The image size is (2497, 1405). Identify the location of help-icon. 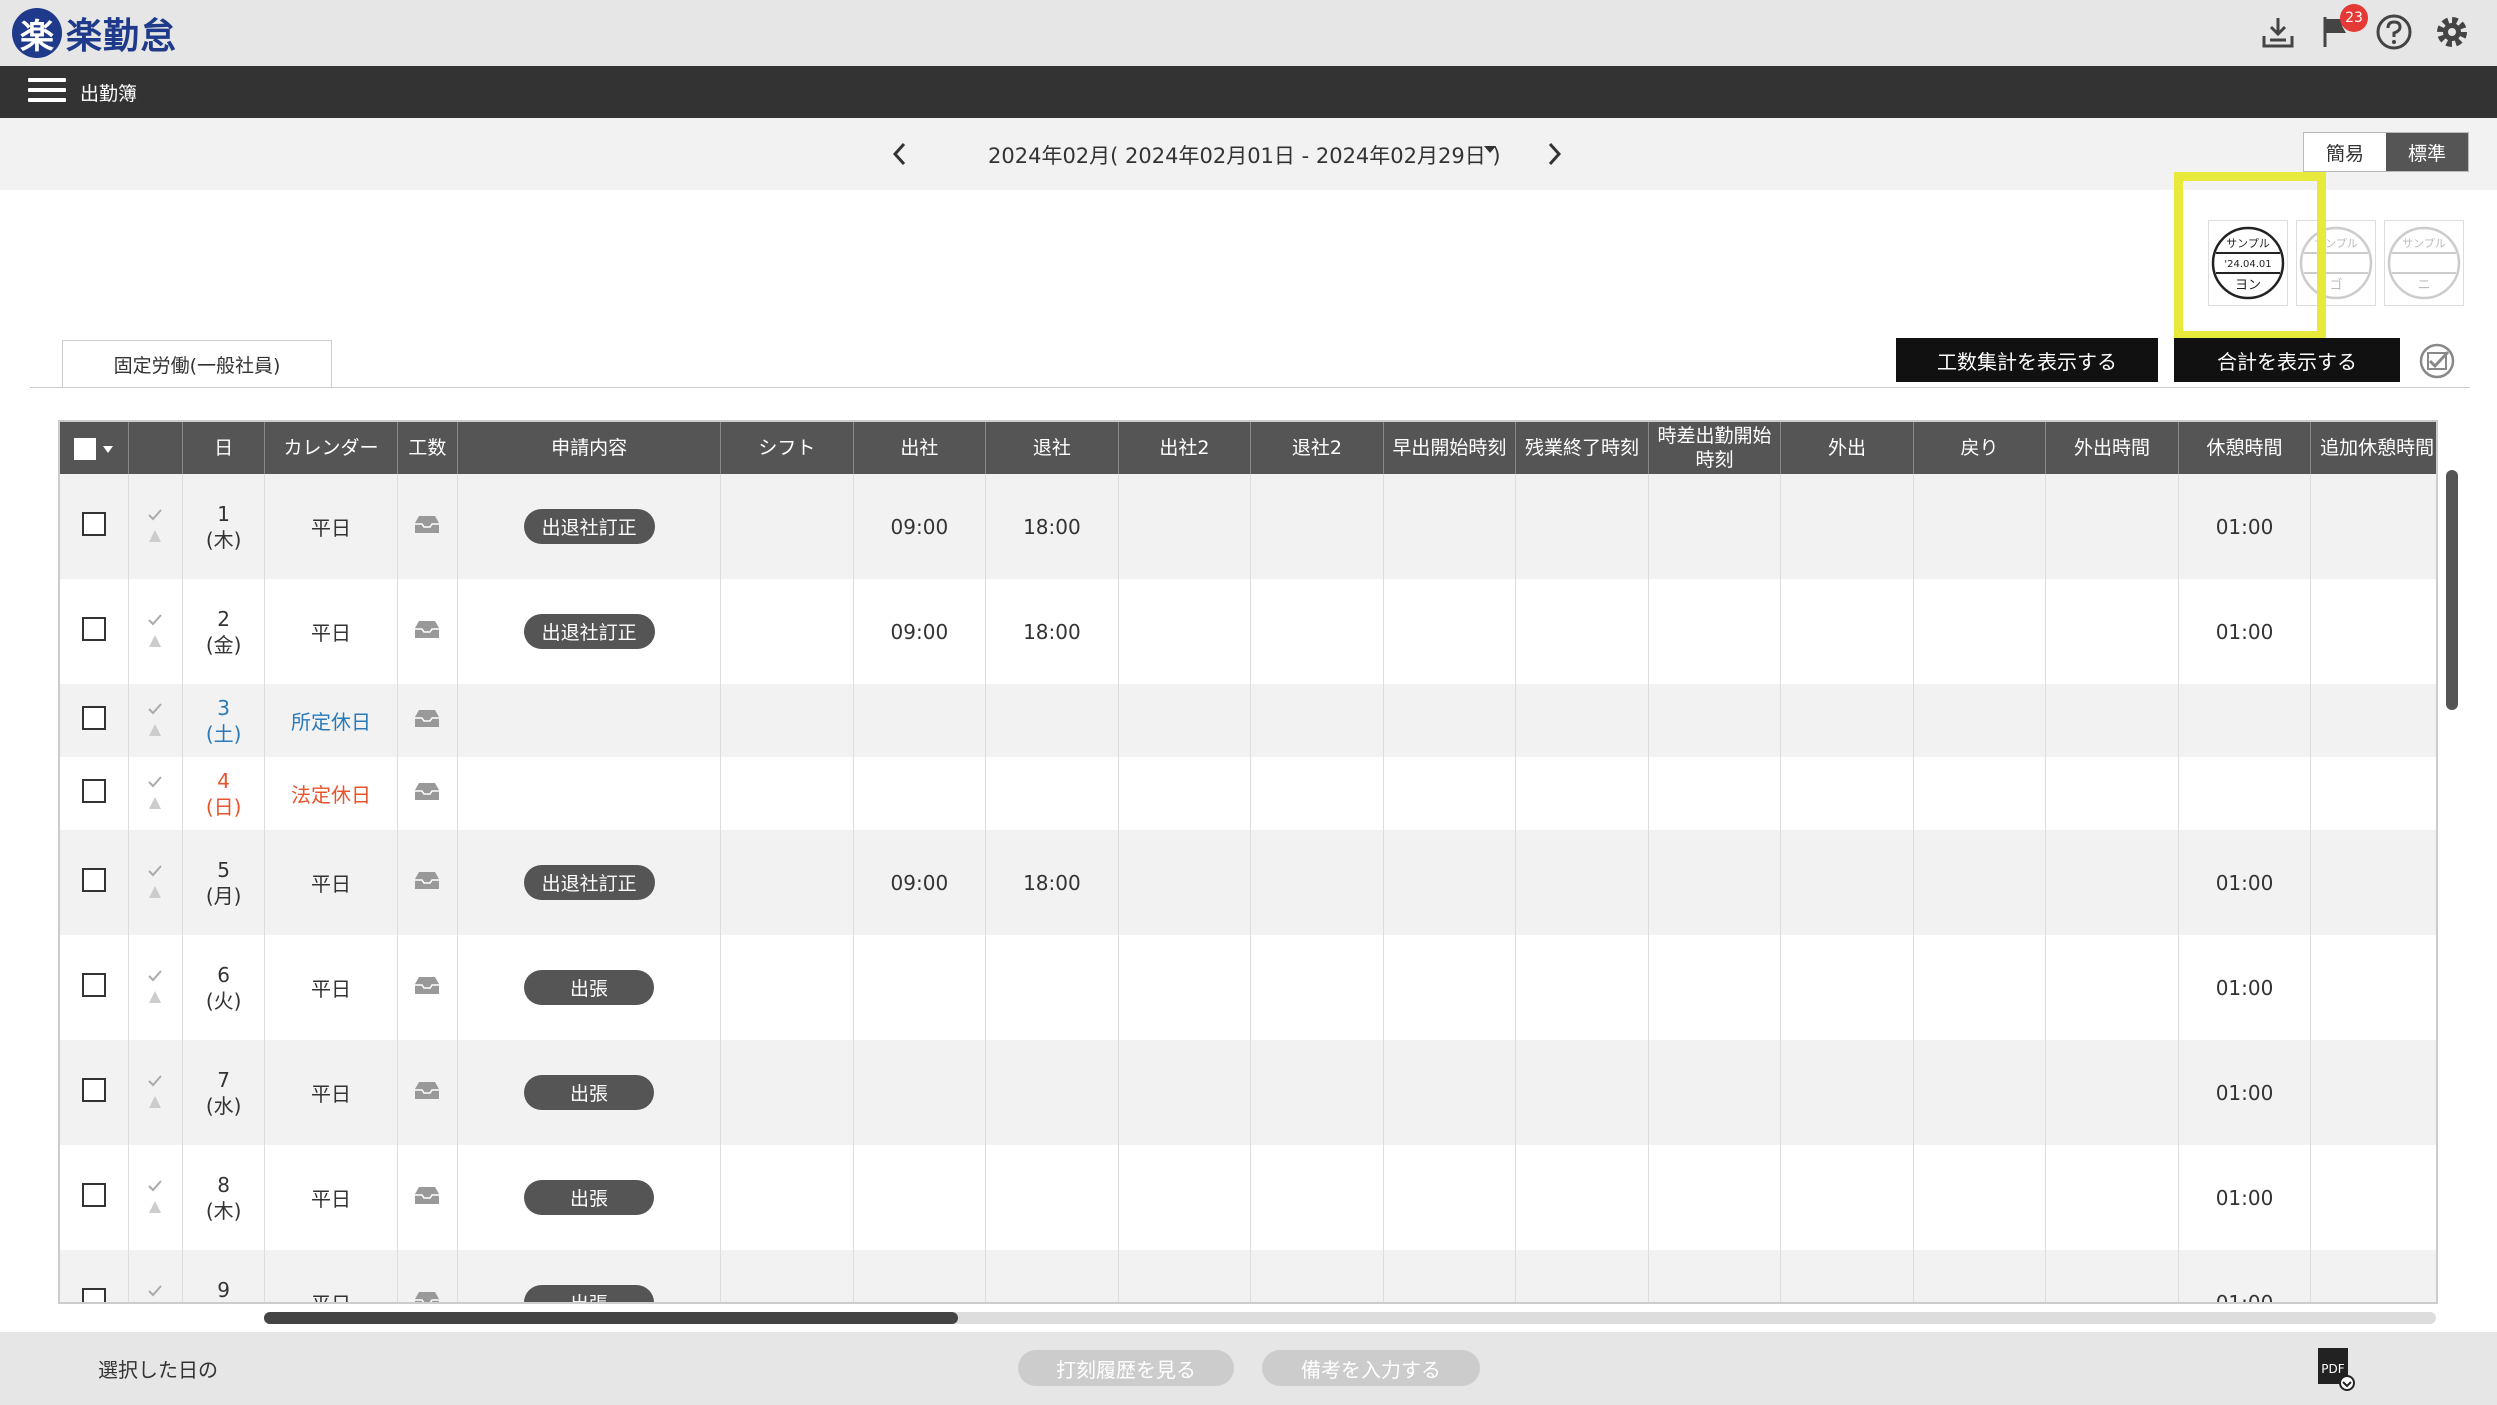
(2394, 32).